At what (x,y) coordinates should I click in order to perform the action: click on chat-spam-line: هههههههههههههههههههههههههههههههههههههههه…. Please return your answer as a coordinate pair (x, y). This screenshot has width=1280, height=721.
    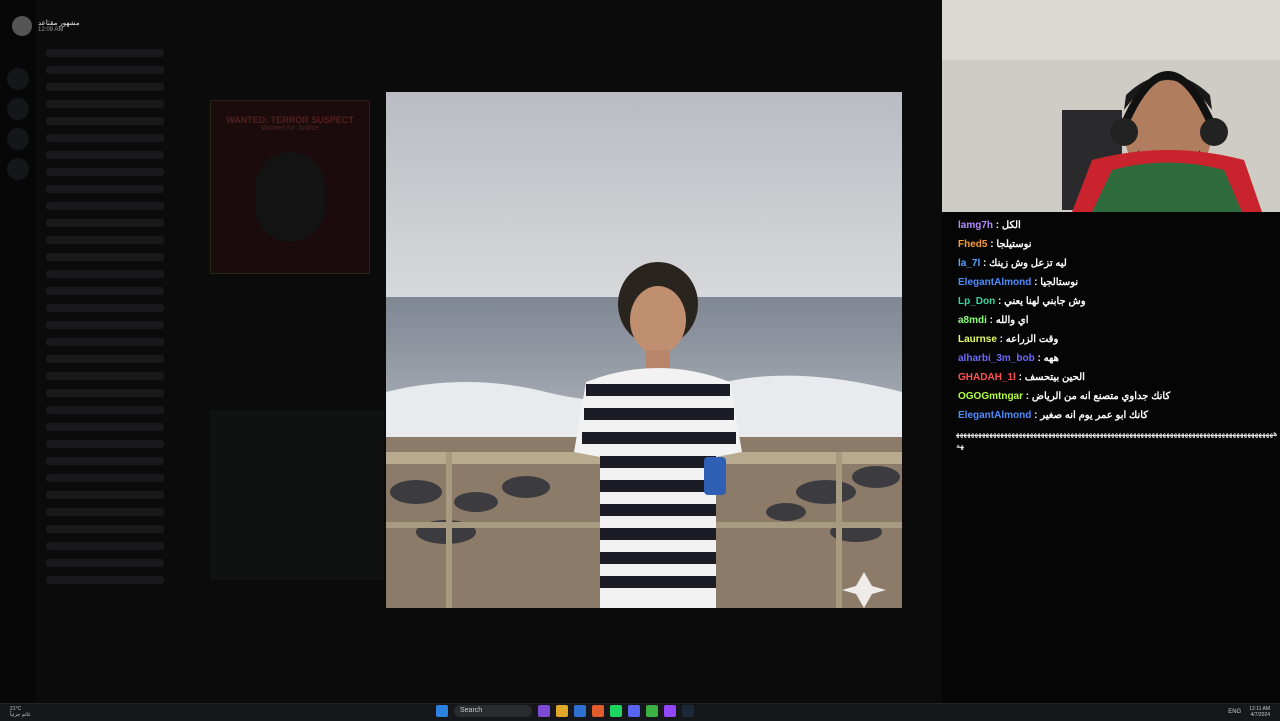
    Looking at the image, I should click on (1117, 439).